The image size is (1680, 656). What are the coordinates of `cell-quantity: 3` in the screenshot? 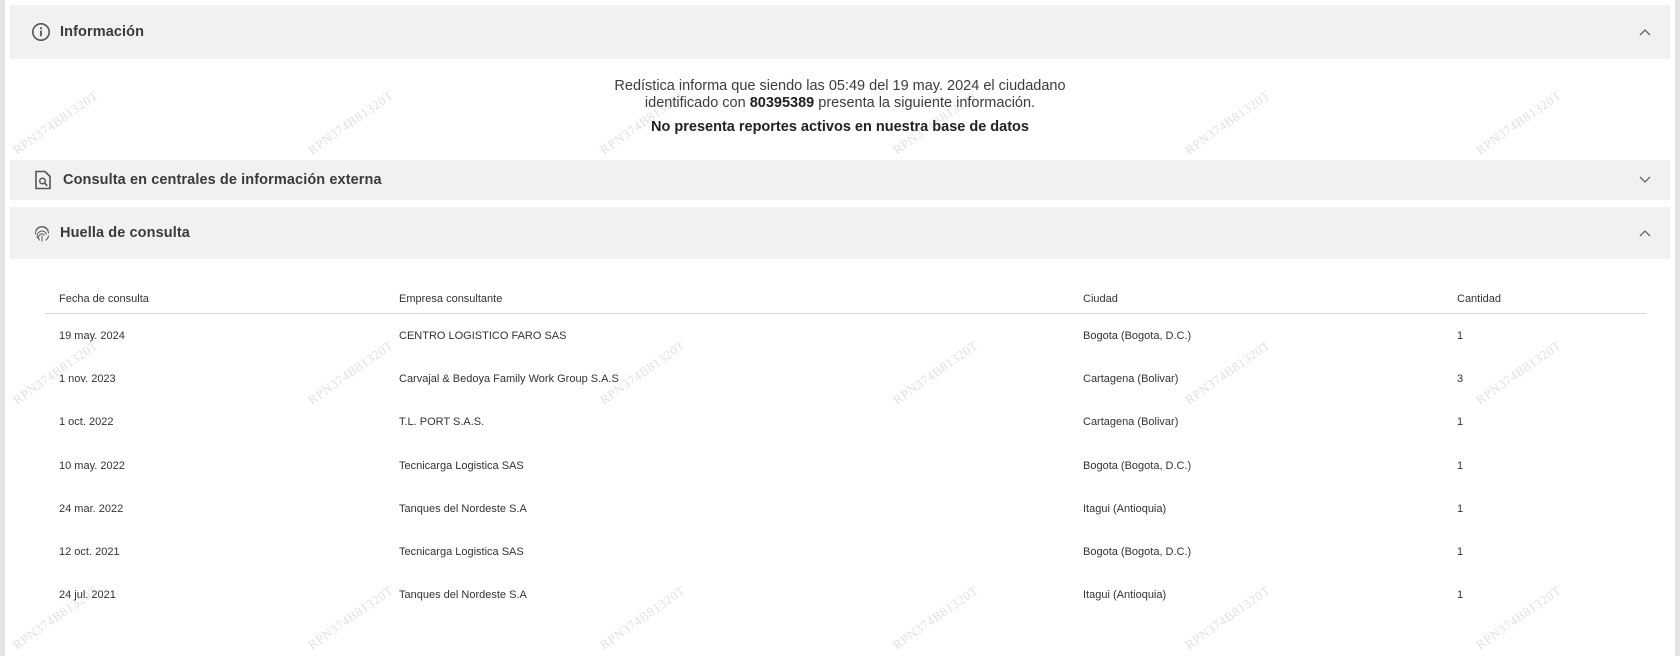 It's located at (1460, 378).